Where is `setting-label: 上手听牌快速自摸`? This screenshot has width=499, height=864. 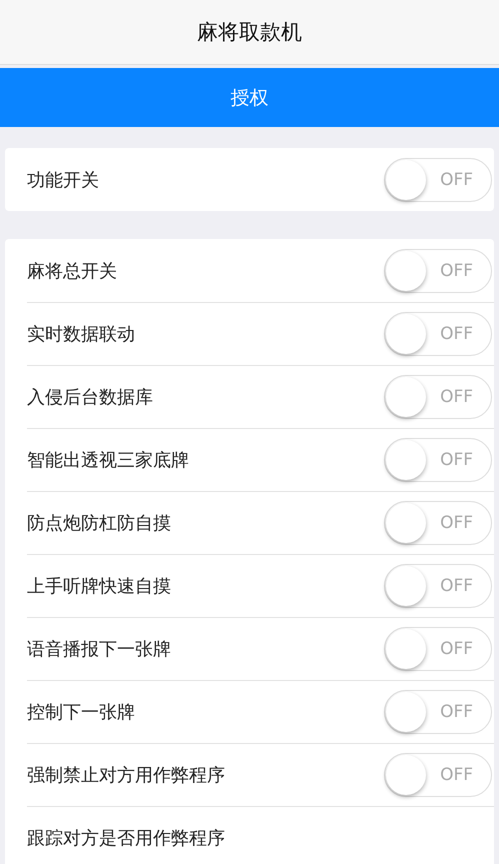 setting-label: 上手听牌快速自摸 is located at coordinates (99, 586).